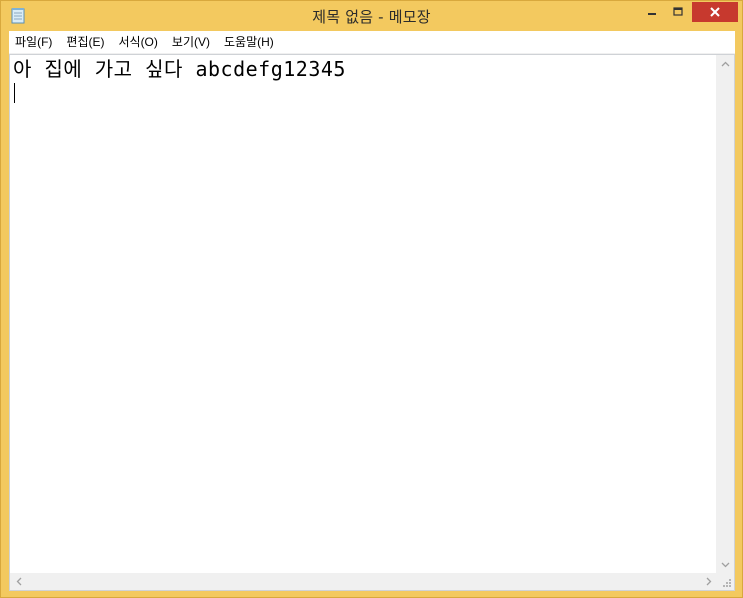  Describe the element at coordinates (725, 63) in the screenshot. I see `chevron-up-icon` at that location.